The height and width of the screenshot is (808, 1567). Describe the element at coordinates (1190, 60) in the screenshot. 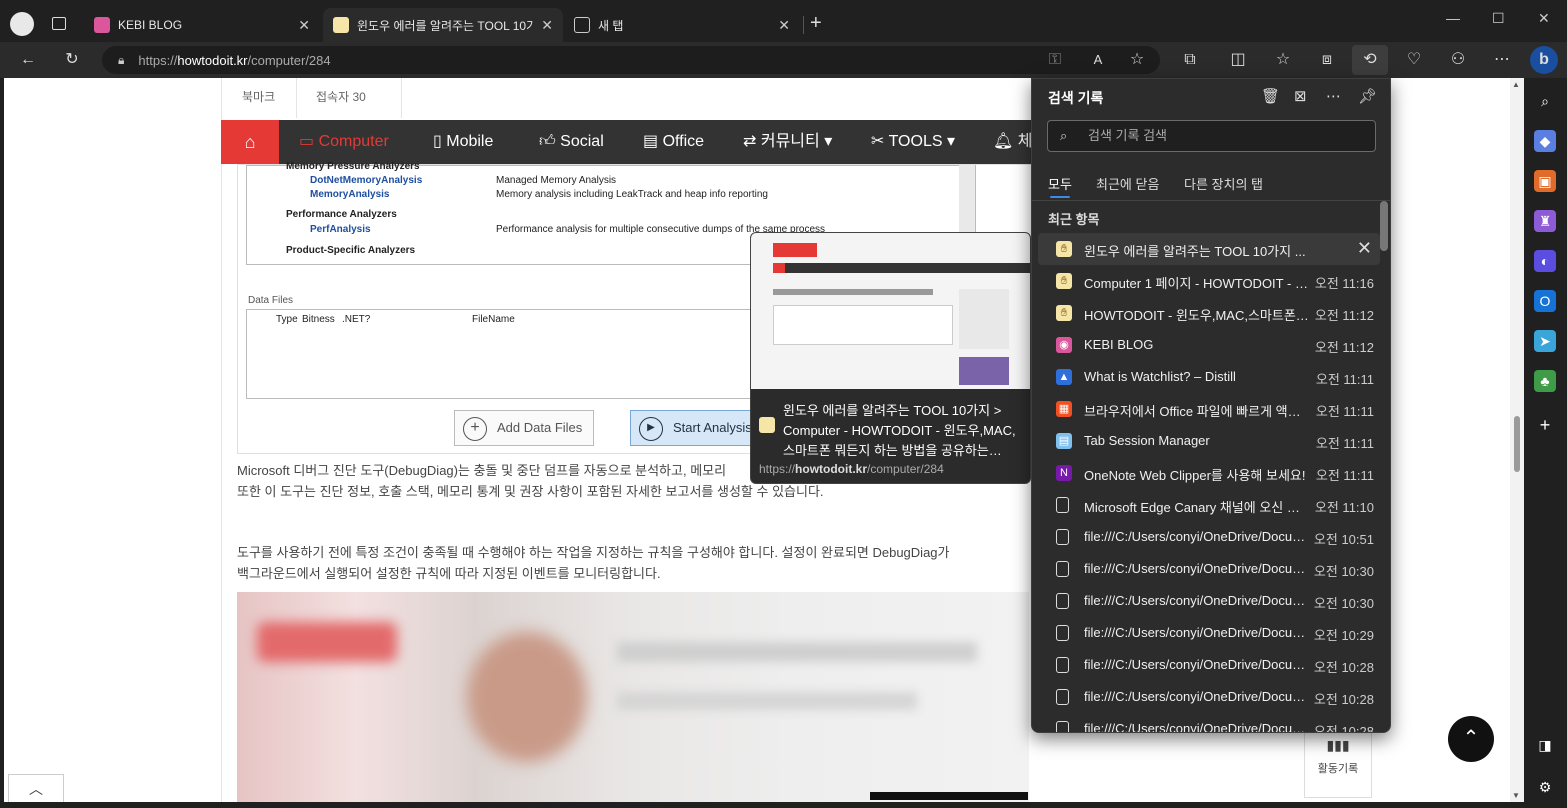

I see `extensions-icon: ⧉` at that location.